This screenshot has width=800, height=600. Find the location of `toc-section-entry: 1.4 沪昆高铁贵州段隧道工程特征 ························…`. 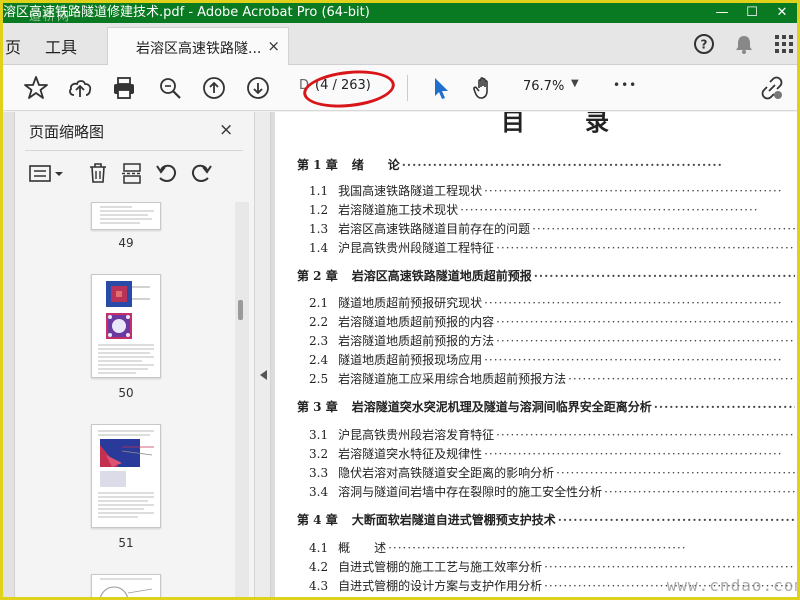

toc-section-entry: 1.4 沪昆高铁贵州段隧道工程特征 ························… is located at coordinates (552, 247).